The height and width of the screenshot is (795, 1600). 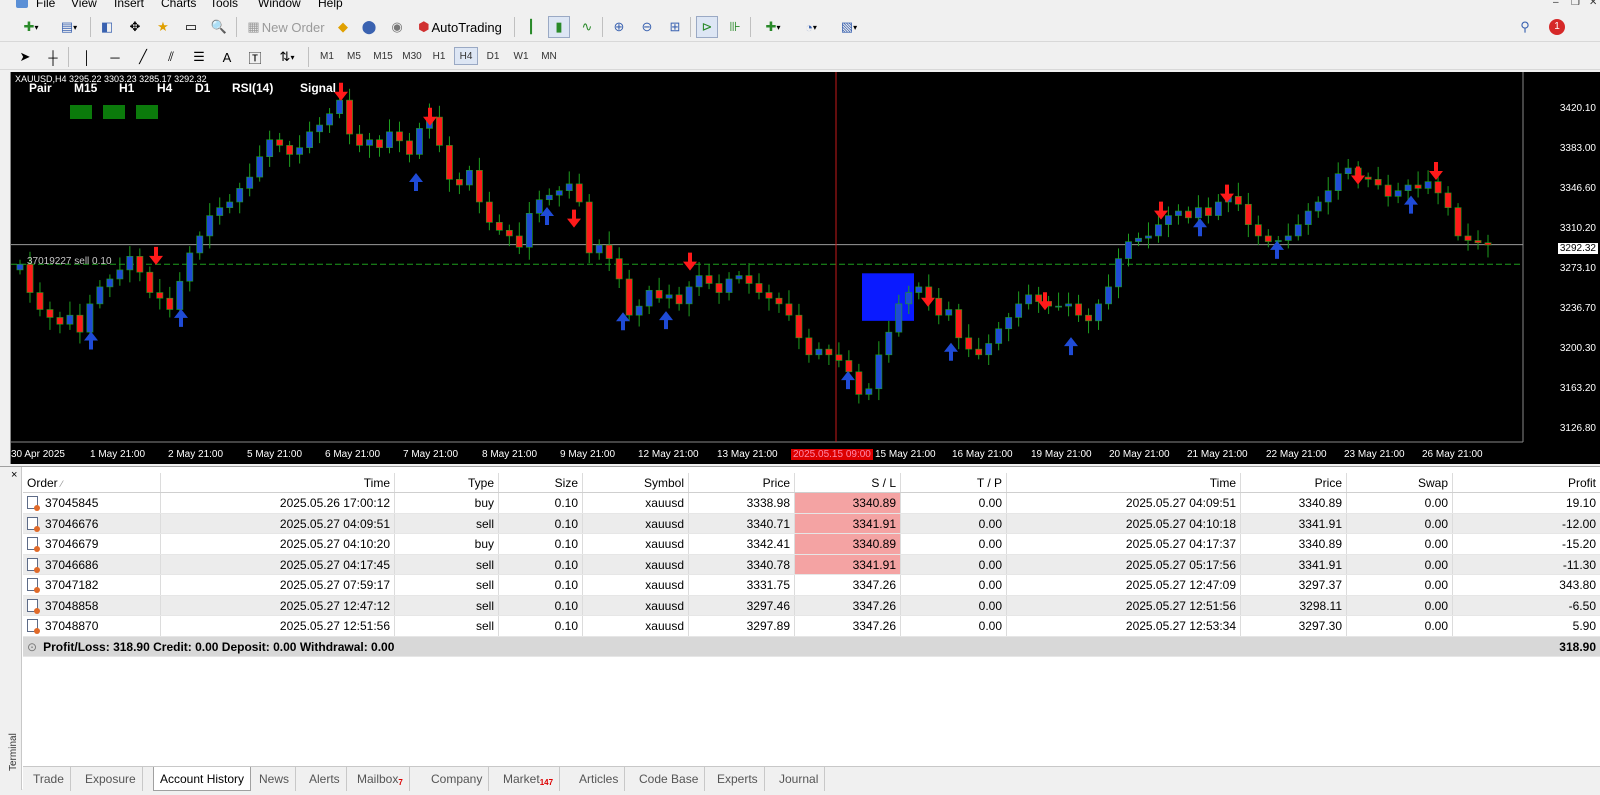 What do you see at coordinates (707, 27) in the screenshot?
I see `autoscroll-icon: ⊳` at bounding box center [707, 27].